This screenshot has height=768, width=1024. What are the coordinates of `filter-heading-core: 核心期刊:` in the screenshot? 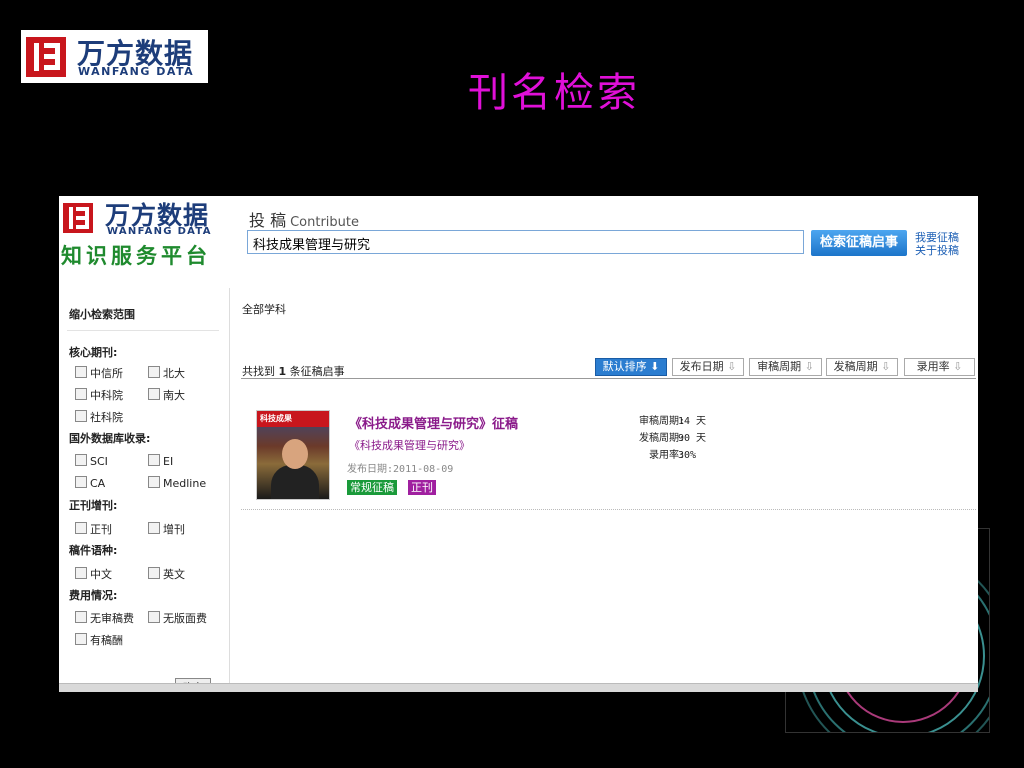 It's located at (93, 352).